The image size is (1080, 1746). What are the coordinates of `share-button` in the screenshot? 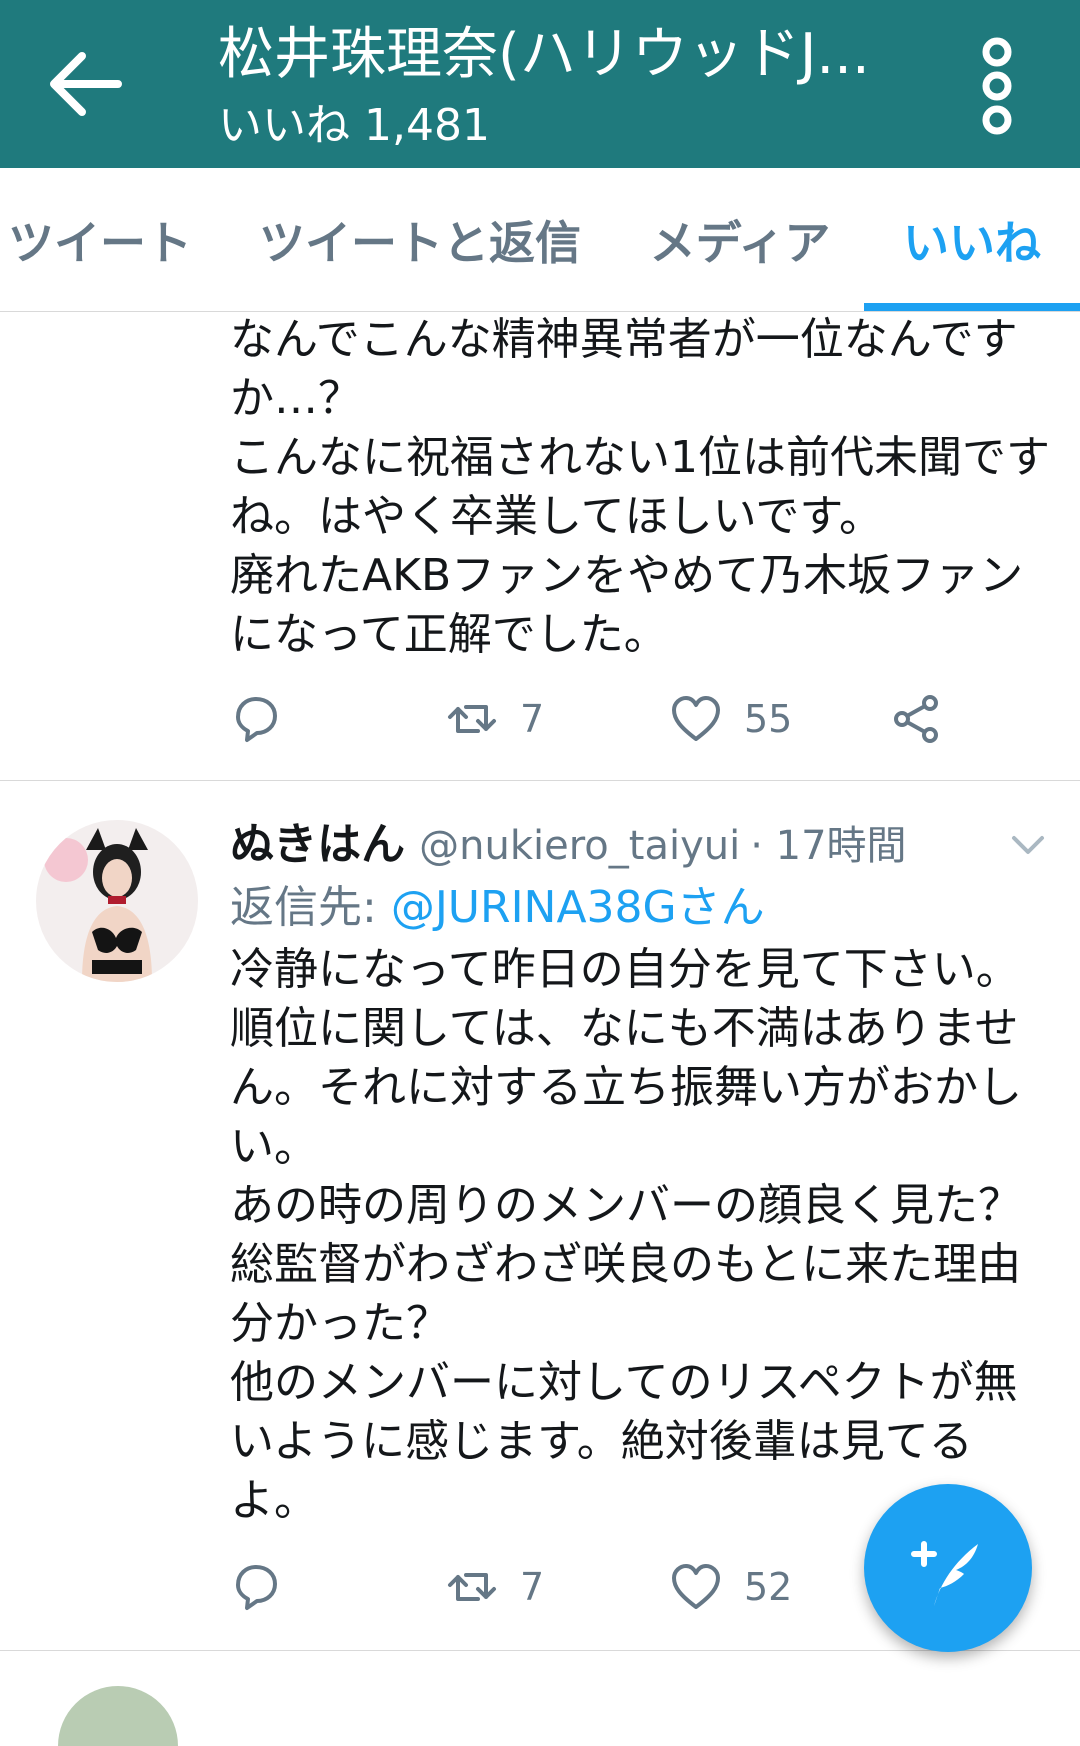 It's located at (916, 719).